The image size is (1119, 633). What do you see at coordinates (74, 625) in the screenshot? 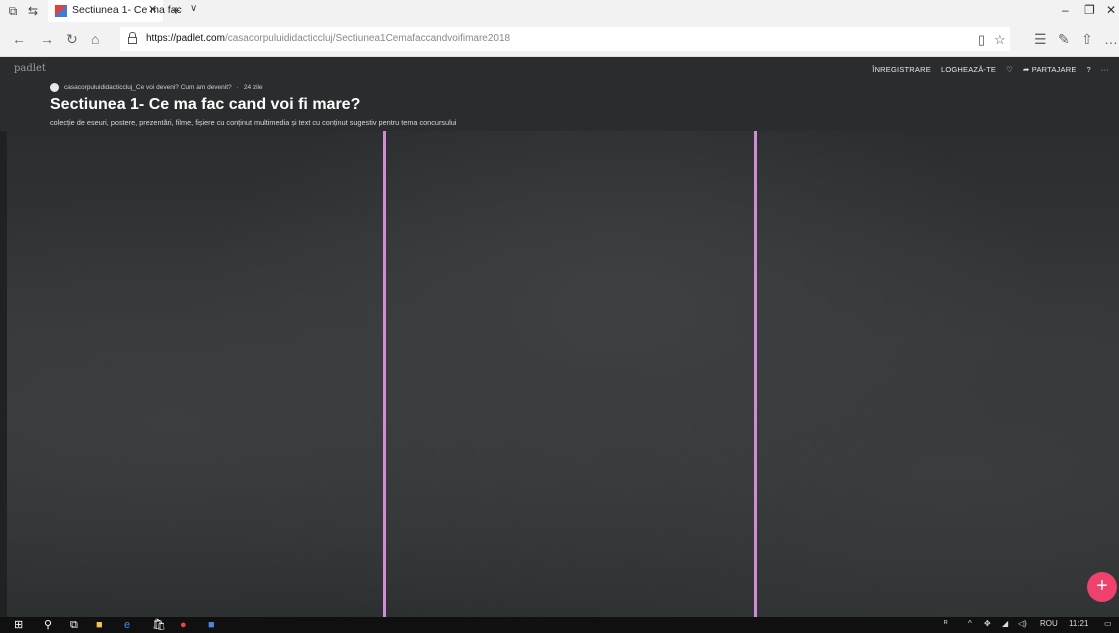
I see `task-view-icon: ⧉` at bounding box center [74, 625].